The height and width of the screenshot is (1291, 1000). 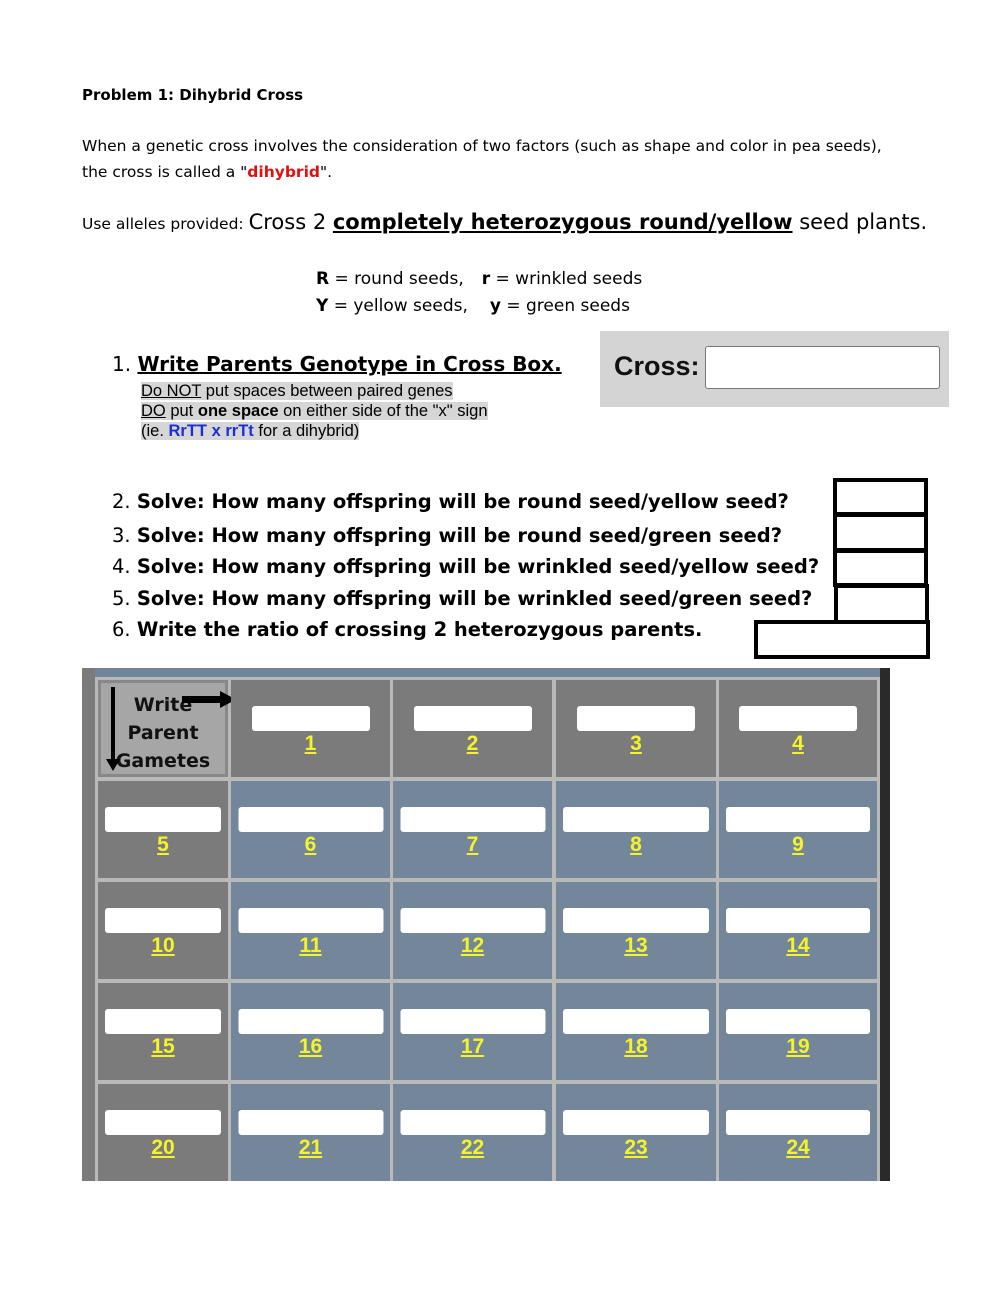 What do you see at coordinates (211, 431) in the screenshot?
I see `example-genotype: RrTT x rrTt` at bounding box center [211, 431].